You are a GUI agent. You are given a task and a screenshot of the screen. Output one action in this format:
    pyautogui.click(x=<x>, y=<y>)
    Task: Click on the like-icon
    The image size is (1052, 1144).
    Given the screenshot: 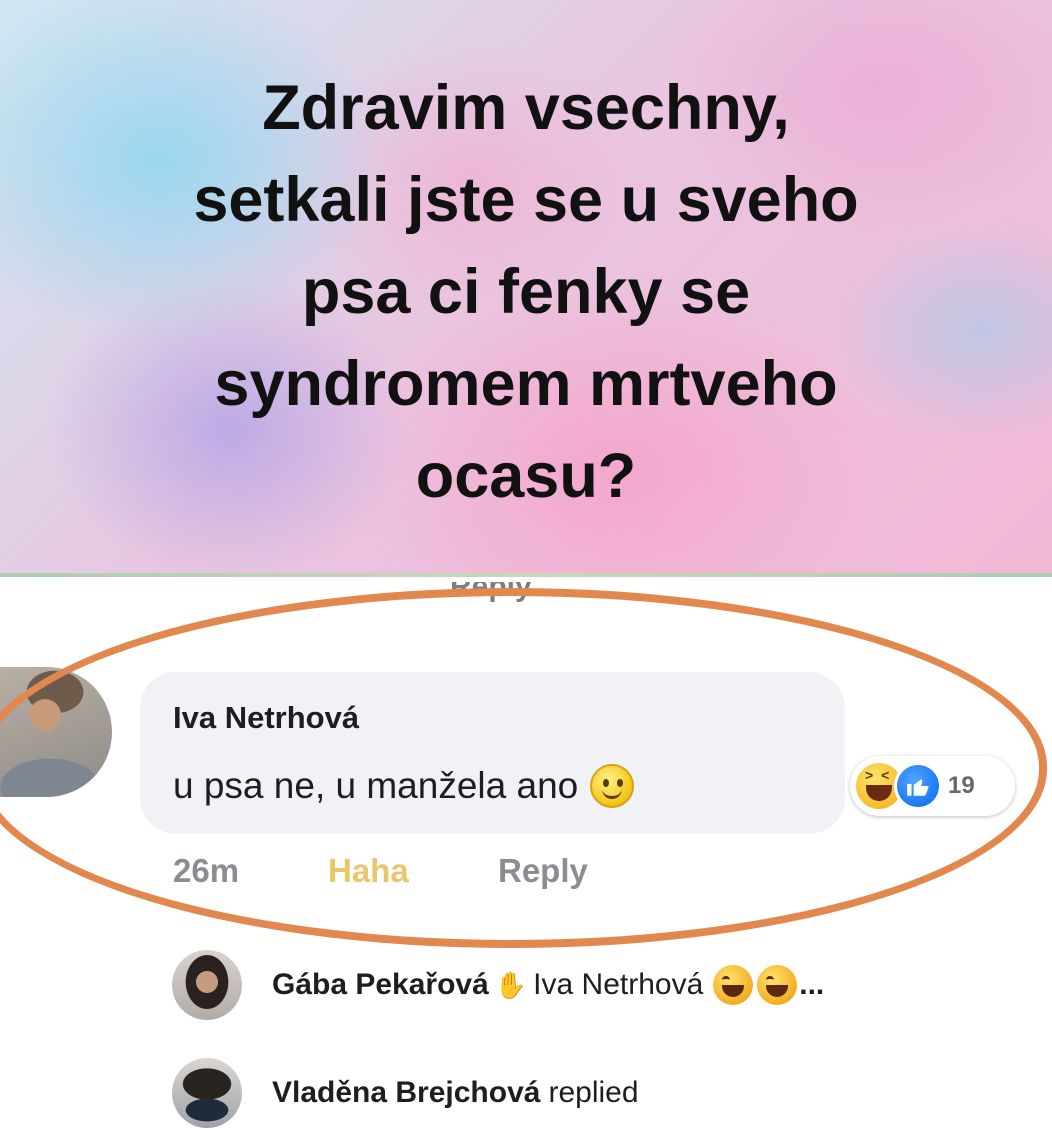 What is the action you would take?
    pyautogui.click(x=918, y=786)
    